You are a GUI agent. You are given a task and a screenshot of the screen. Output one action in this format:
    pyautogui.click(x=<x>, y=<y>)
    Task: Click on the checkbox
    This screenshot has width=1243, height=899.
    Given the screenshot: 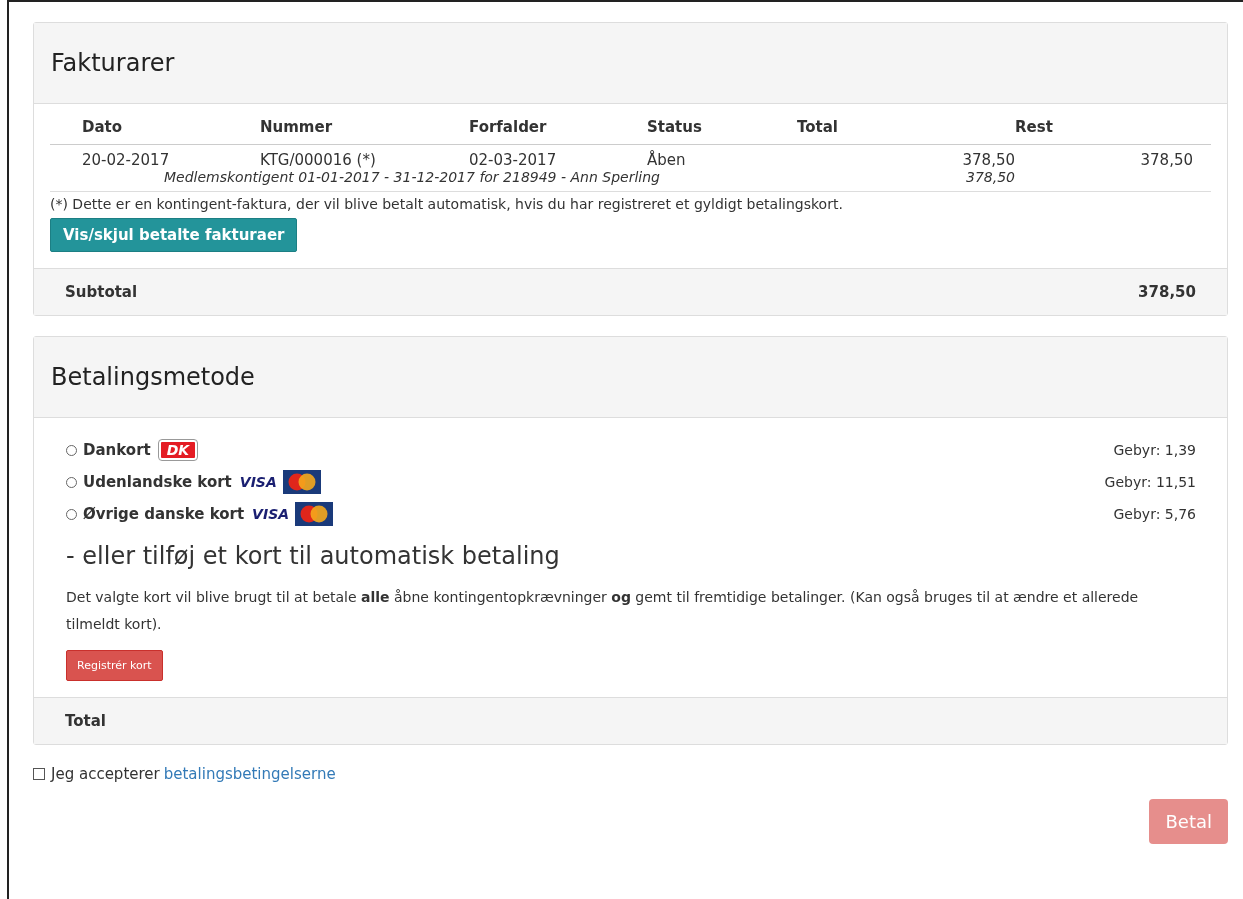 What is the action you would take?
    pyautogui.click(x=39, y=774)
    